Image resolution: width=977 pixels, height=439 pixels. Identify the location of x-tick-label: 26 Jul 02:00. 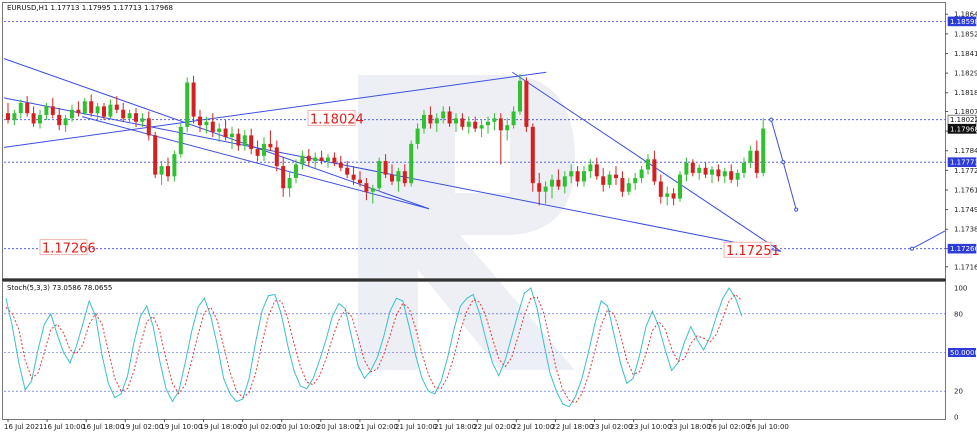
(729, 427).